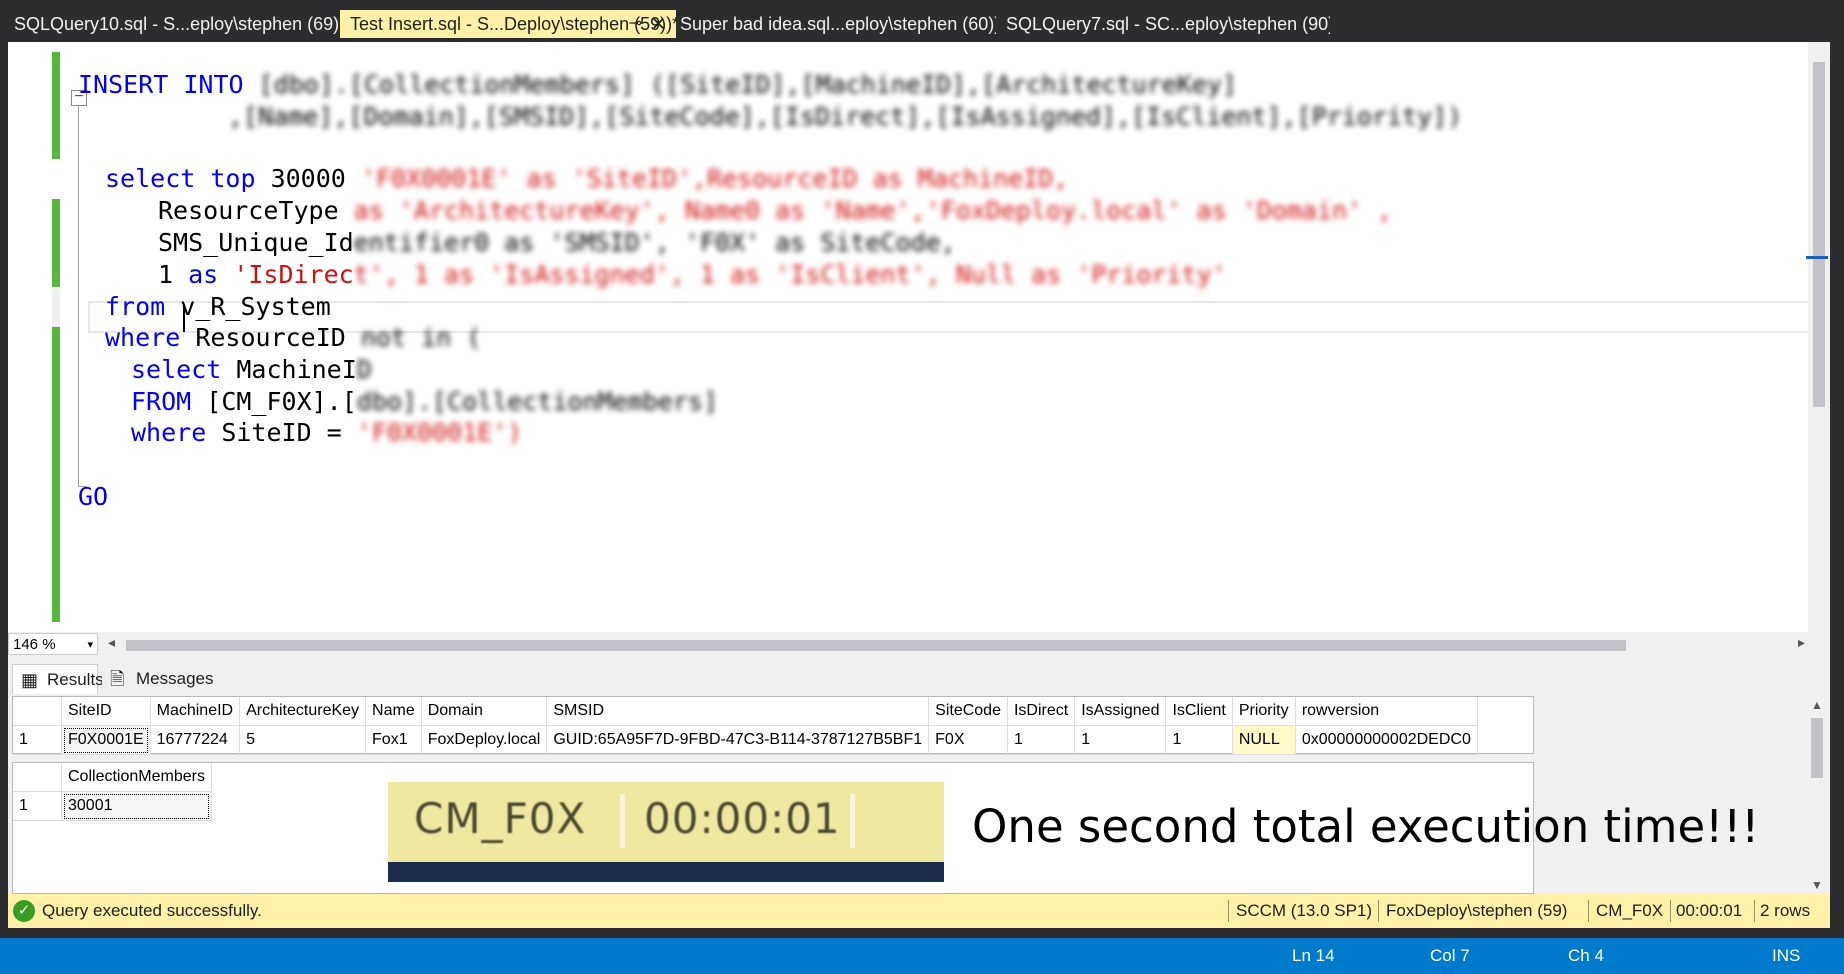 Image resolution: width=1844 pixels, height=974 pixels. I want to click on ide-status-bar: Ln 14 Col 7 Ch 4 INS, so click(922, 956).